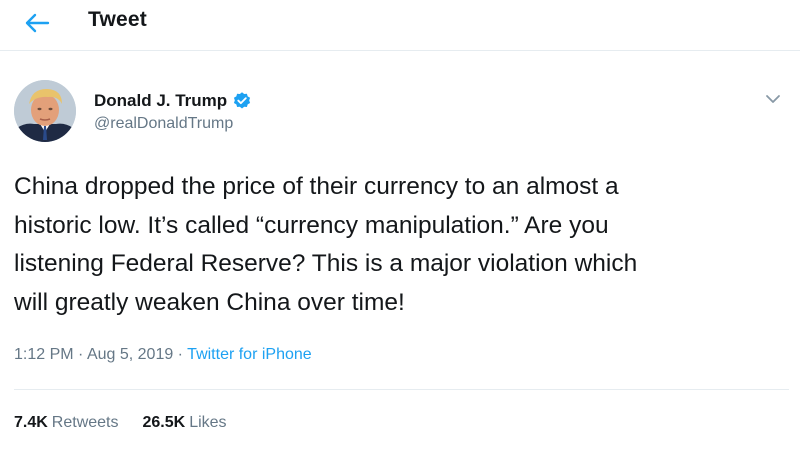 The width and height of the screenshot is (800, 450). Describe the element at coordinates (130, 354) in the screenshot. I see `tweet-date: Aug 5, 2019` at that location.